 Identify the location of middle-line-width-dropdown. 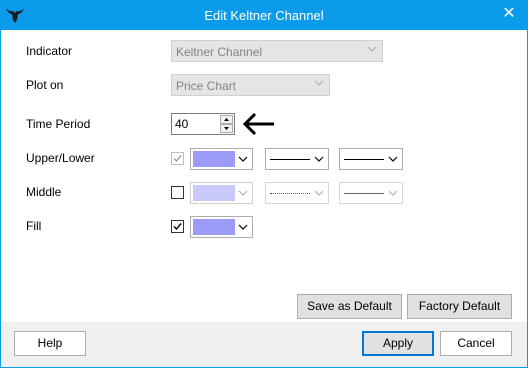
(371, 193).